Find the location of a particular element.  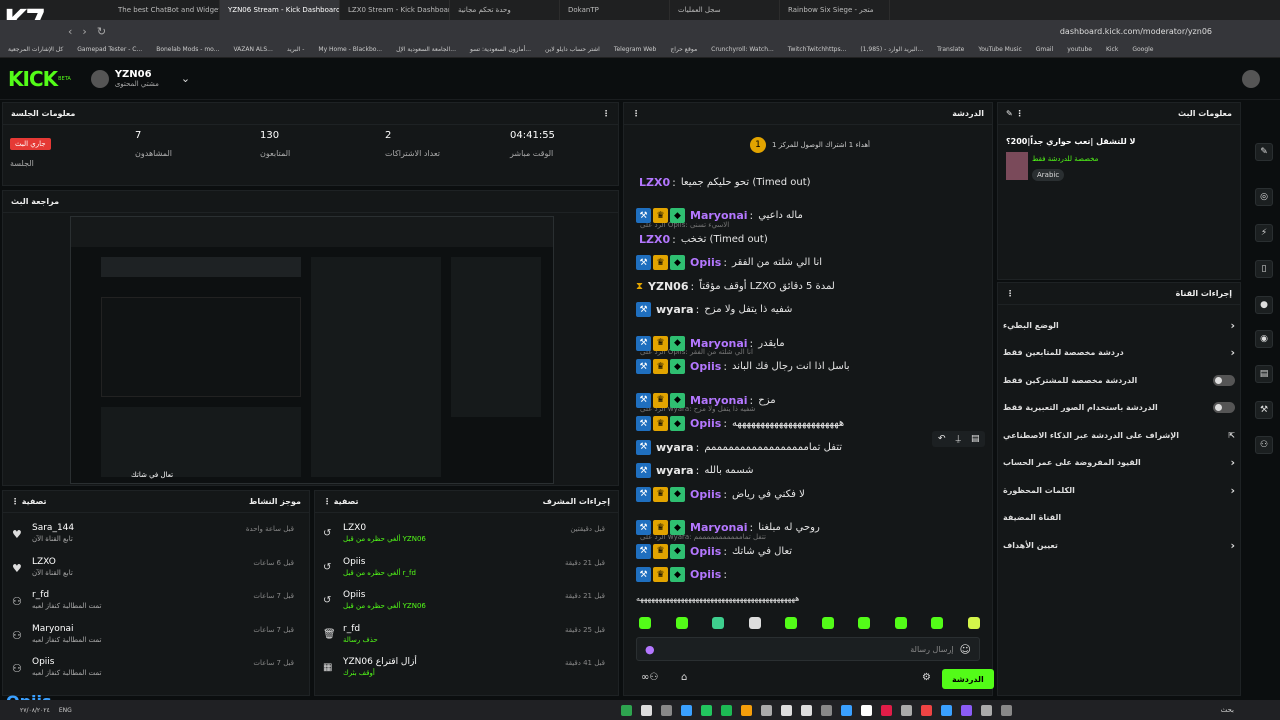

bookmark-item: youtube is located at coordinates (1079, 49).